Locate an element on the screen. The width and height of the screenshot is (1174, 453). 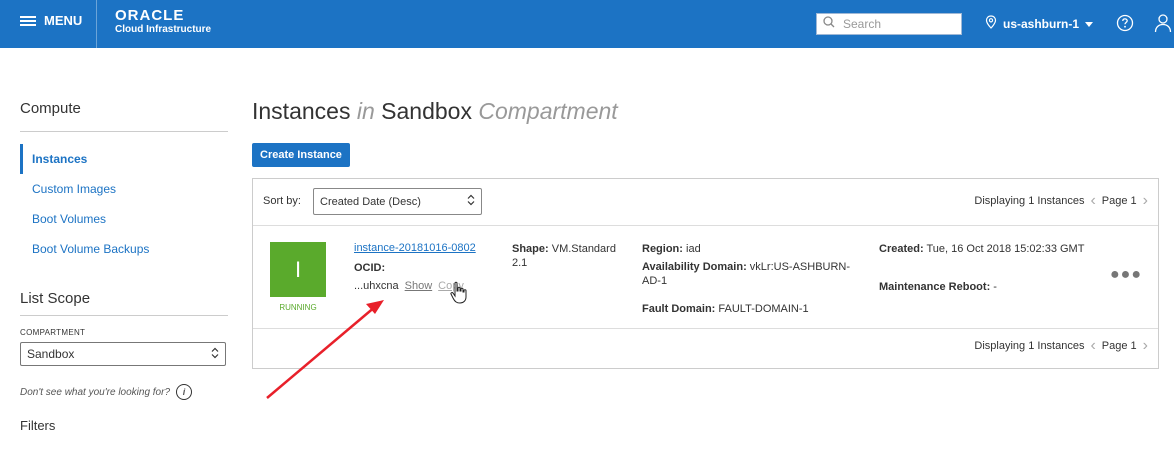
ocid-show-link: Show is located at coordinates (419, 286).